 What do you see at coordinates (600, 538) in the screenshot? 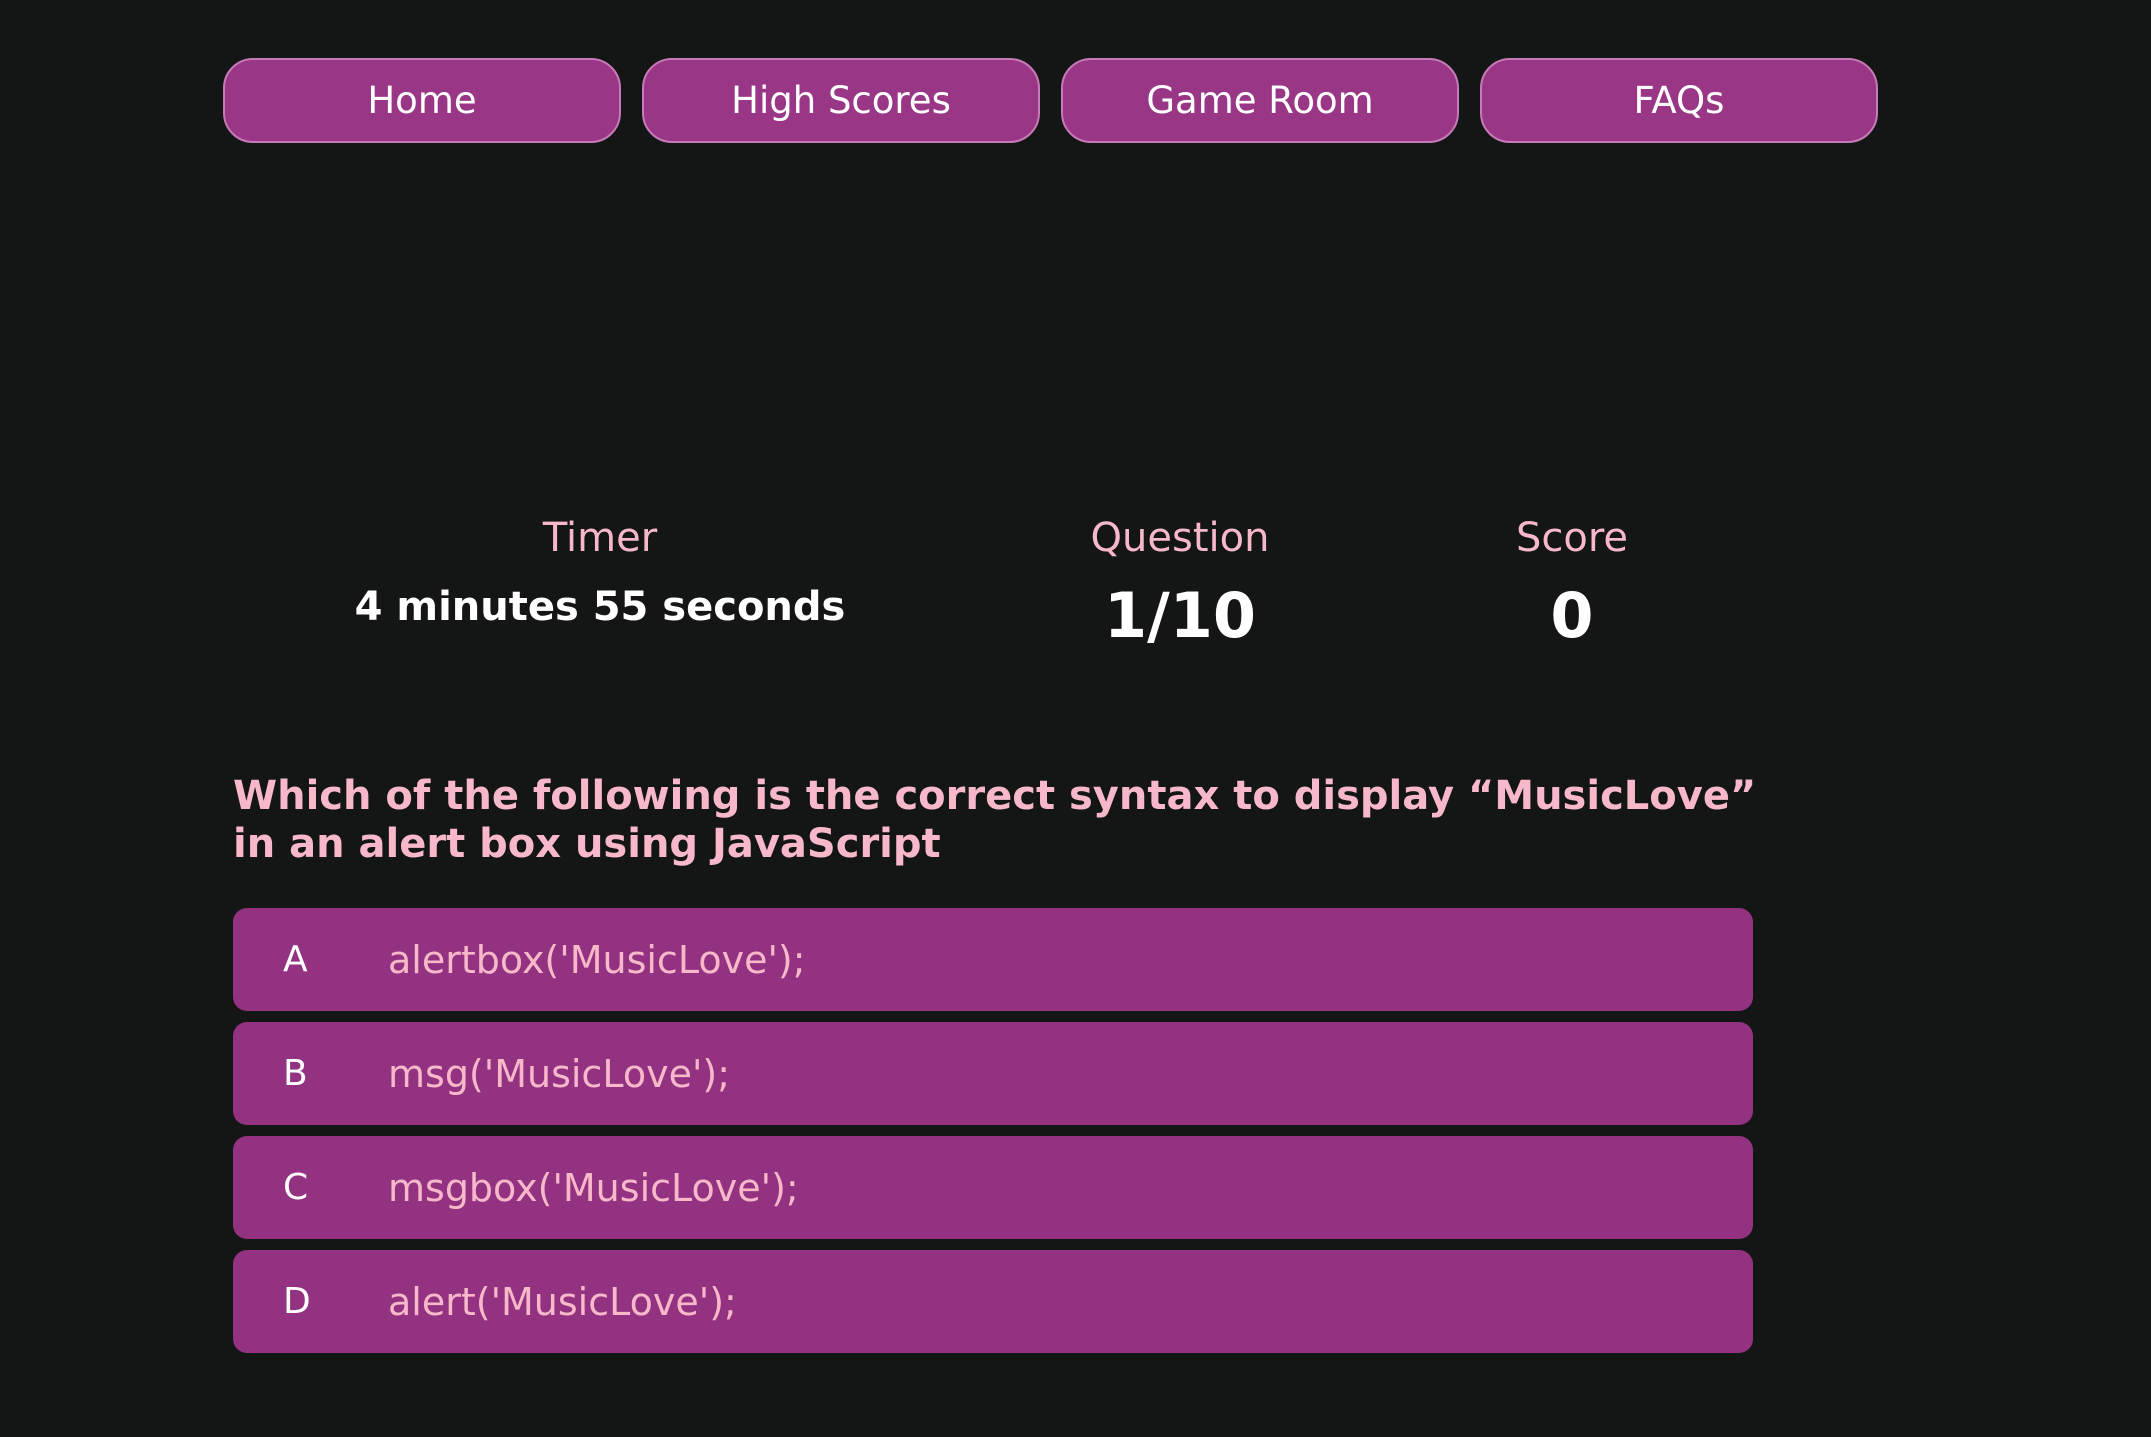
I see `timer-label: Timer` at bounding box center [600, 538].